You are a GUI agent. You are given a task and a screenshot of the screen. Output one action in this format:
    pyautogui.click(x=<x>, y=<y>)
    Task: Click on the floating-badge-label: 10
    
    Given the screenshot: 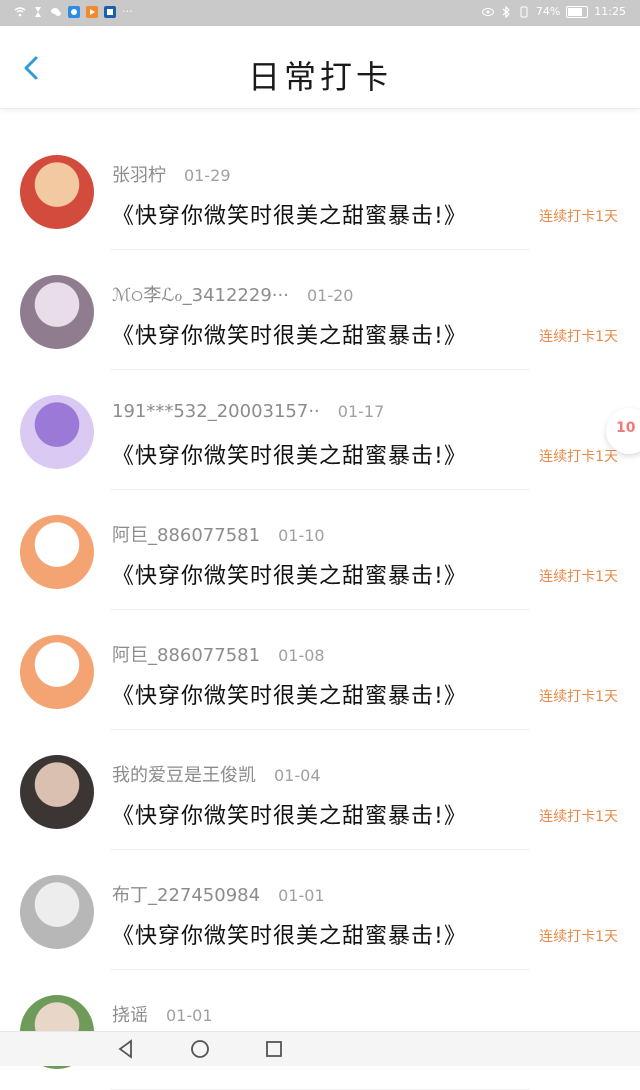 What is the action you would take?
    pyautogui.click(x=626, y=428)
    